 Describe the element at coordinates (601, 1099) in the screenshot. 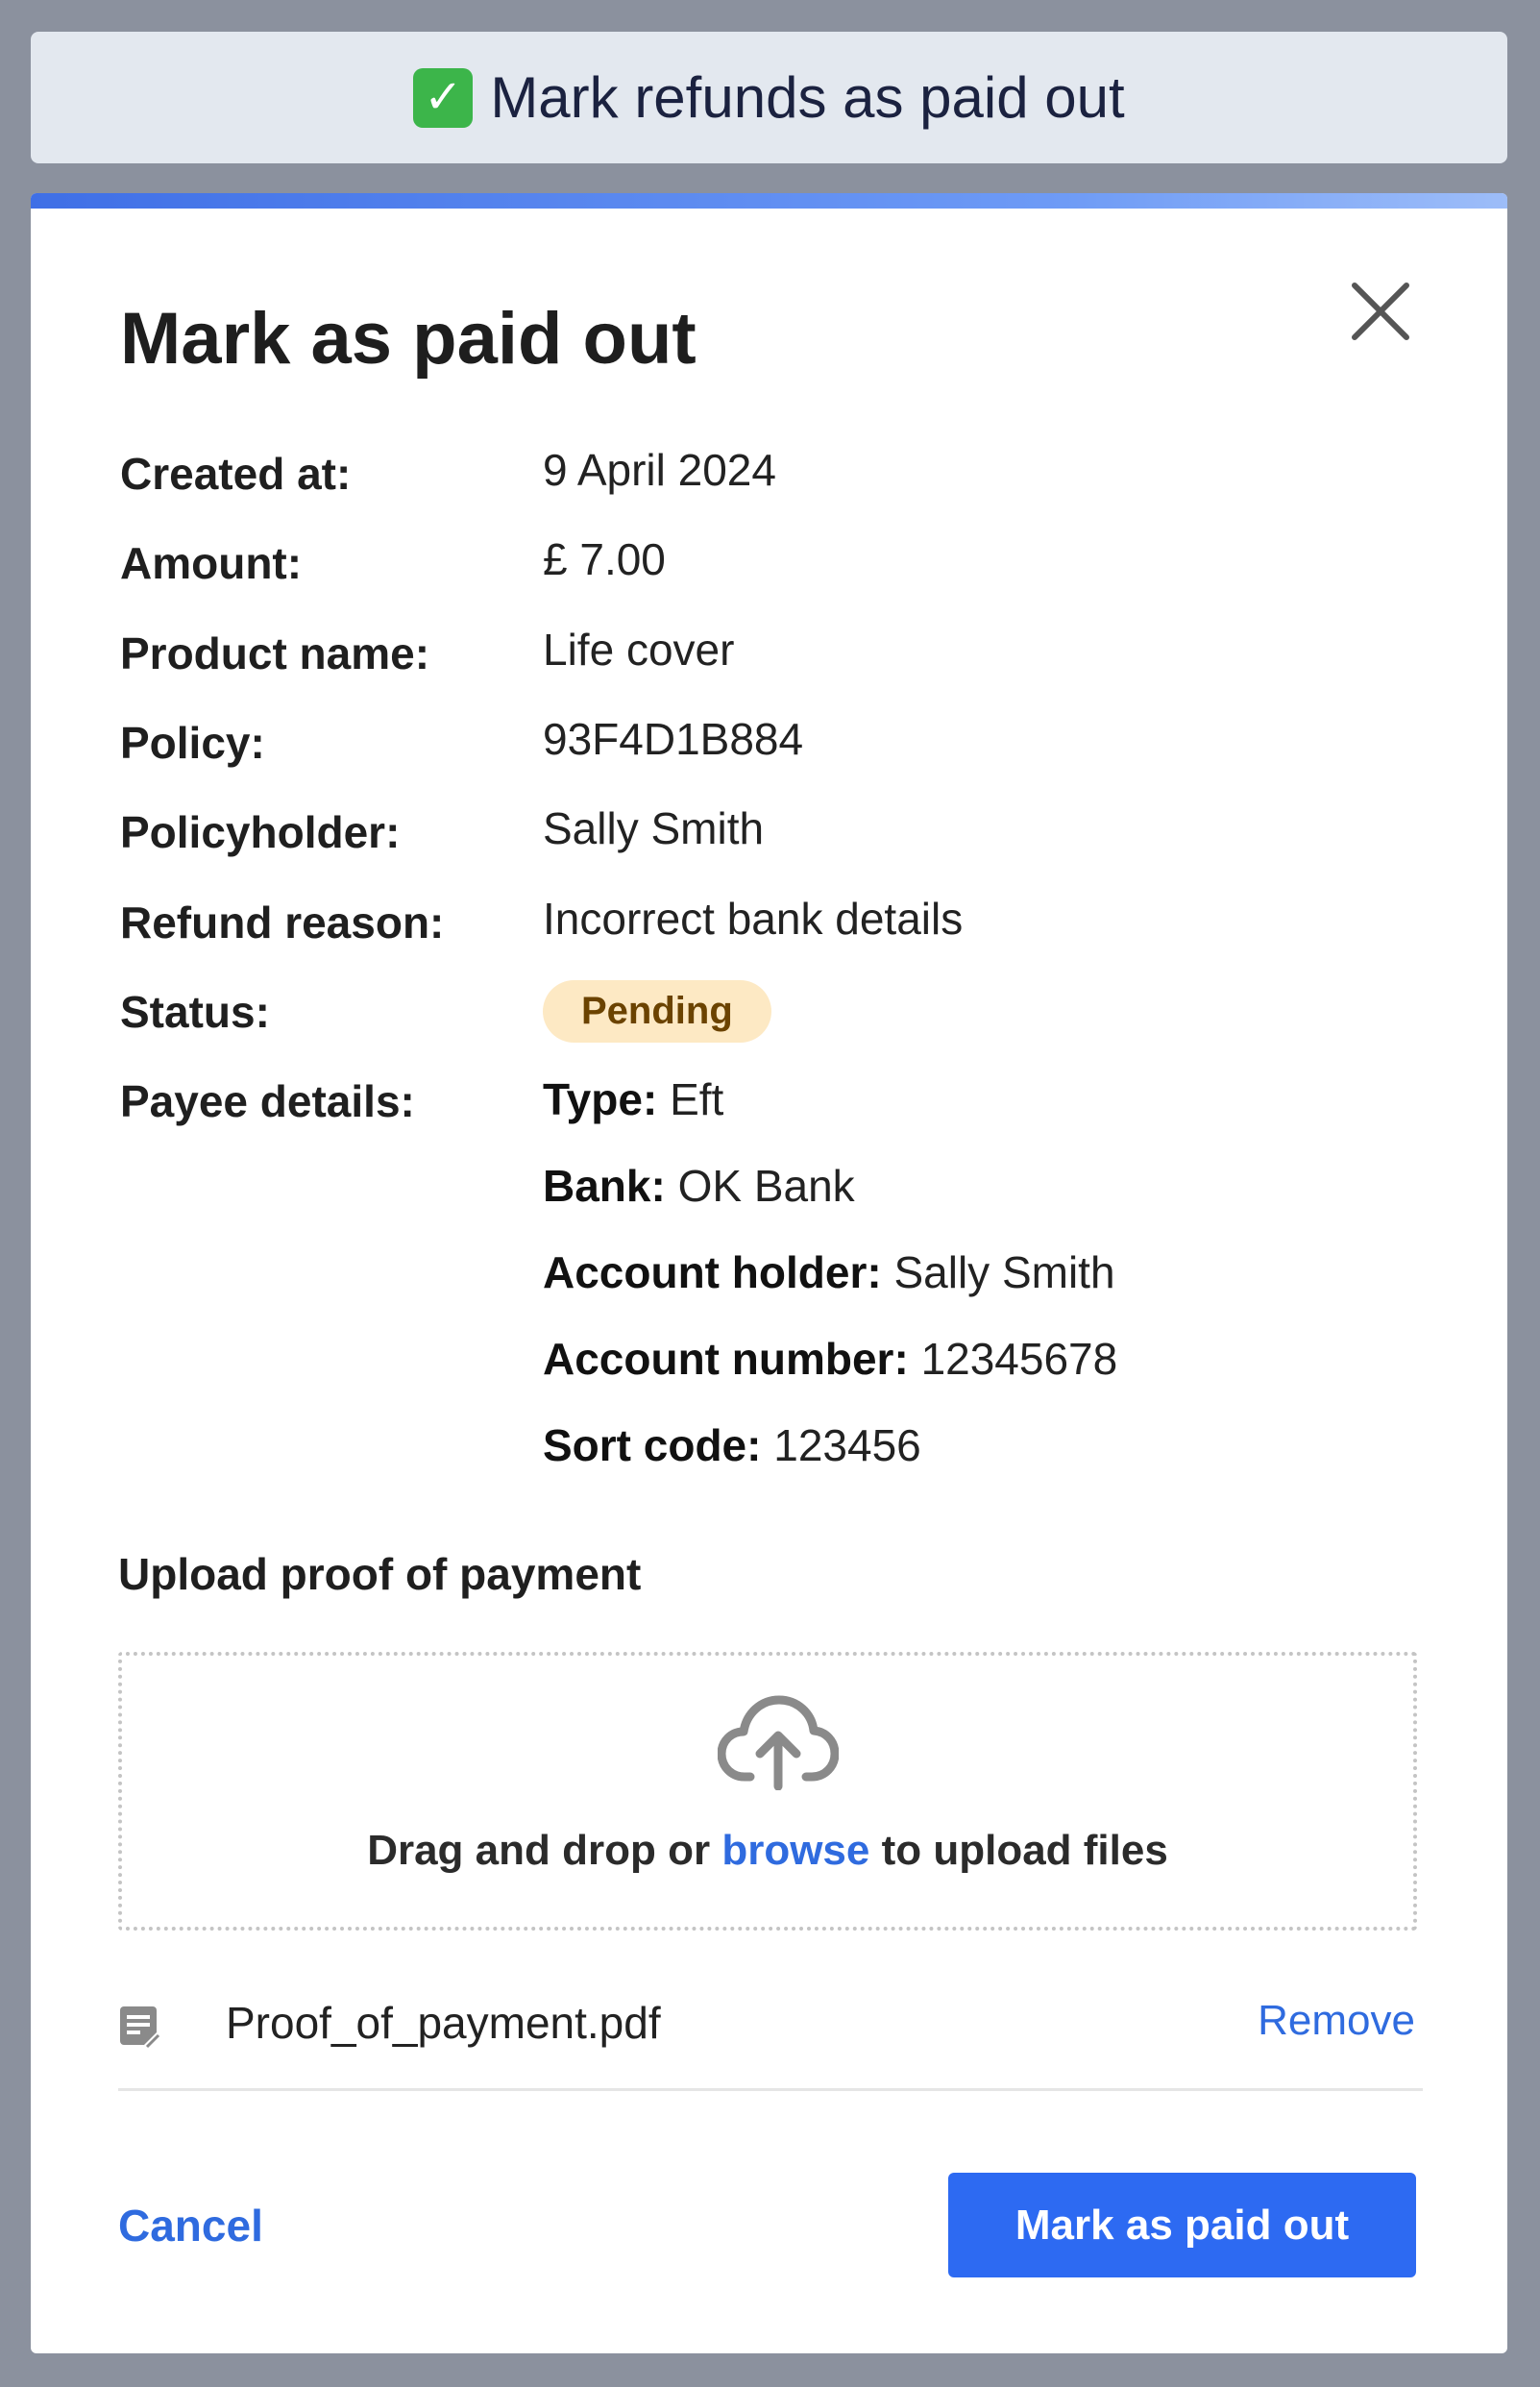

I see `payee-type-label: Type:` at that location.